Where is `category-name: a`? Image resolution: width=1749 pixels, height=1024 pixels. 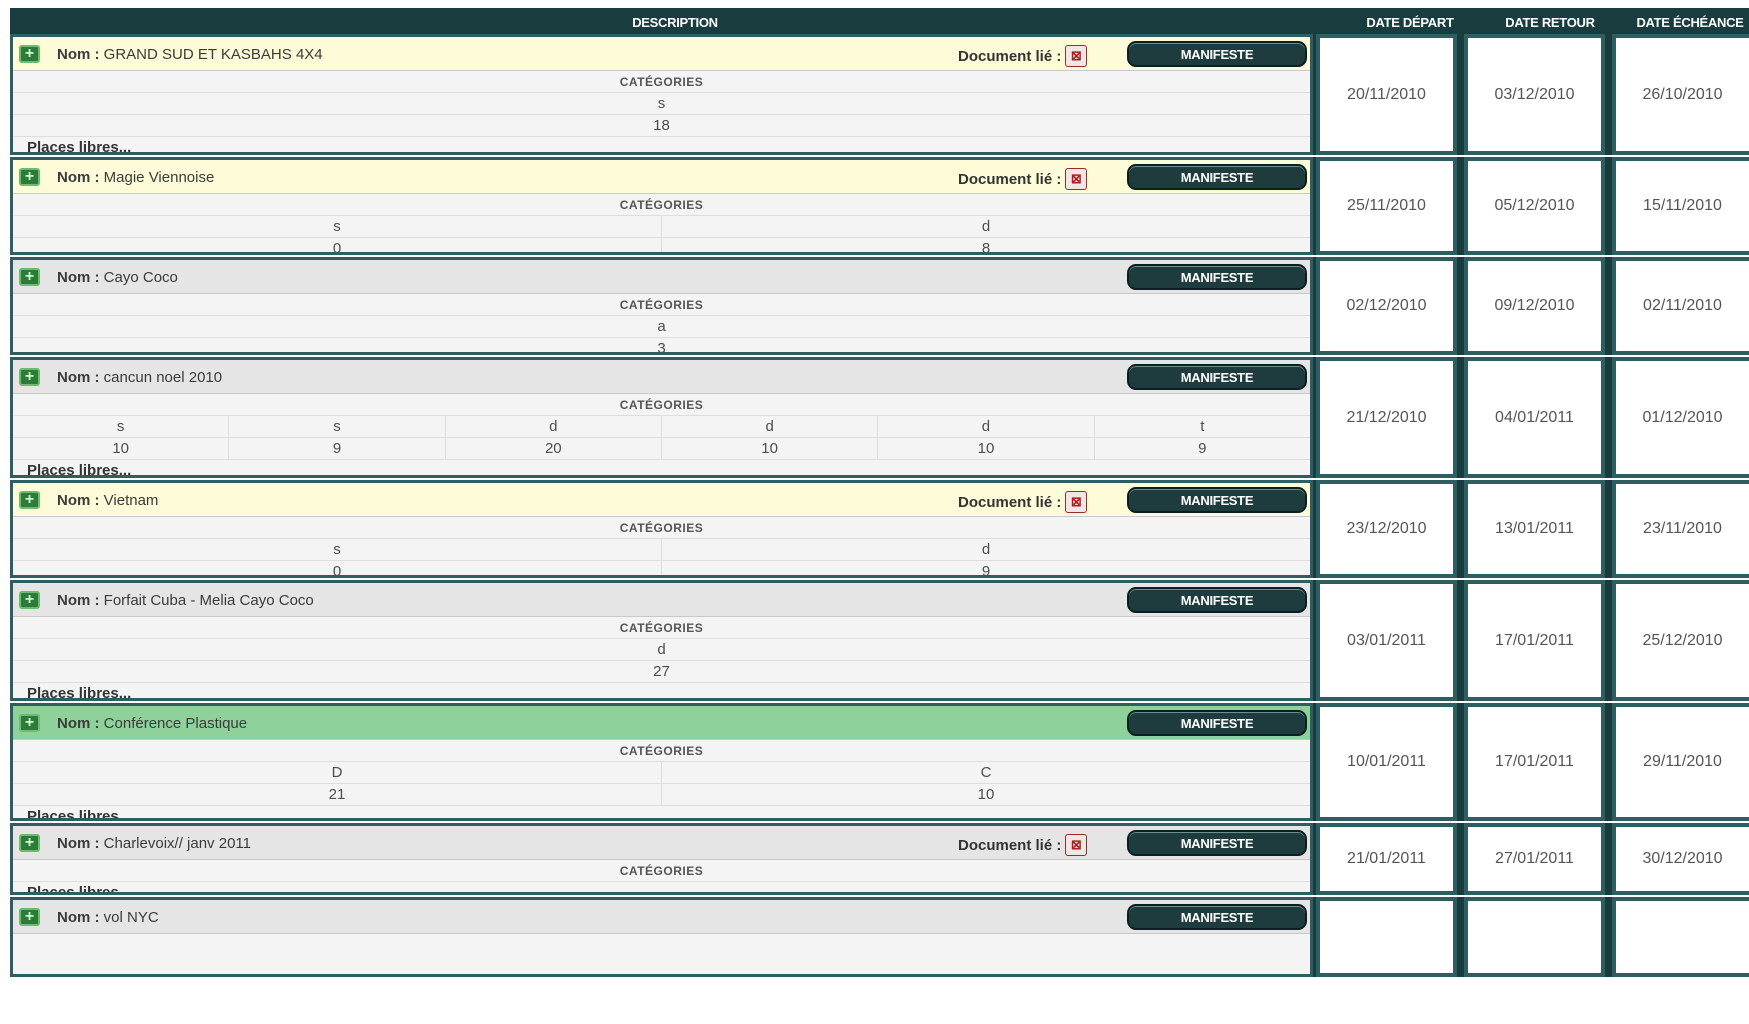
category-name: a is located at coordinates (661, 326).